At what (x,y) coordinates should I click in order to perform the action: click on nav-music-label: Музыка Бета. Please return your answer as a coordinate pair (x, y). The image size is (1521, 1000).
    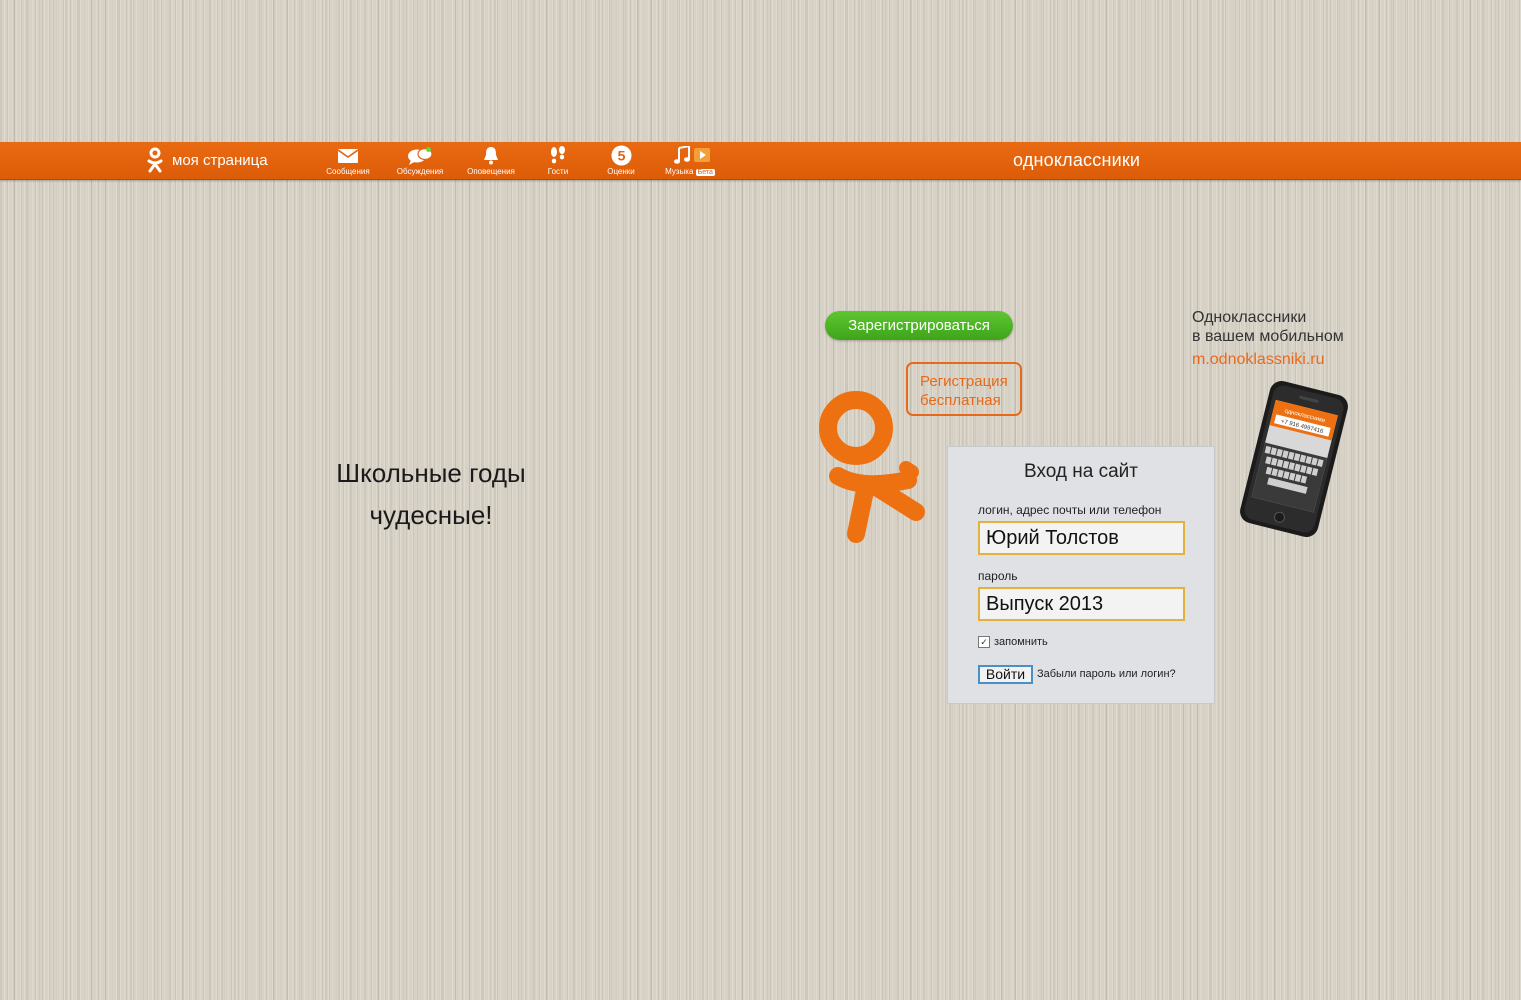
    Looking at the image, I should click on (690, 172).